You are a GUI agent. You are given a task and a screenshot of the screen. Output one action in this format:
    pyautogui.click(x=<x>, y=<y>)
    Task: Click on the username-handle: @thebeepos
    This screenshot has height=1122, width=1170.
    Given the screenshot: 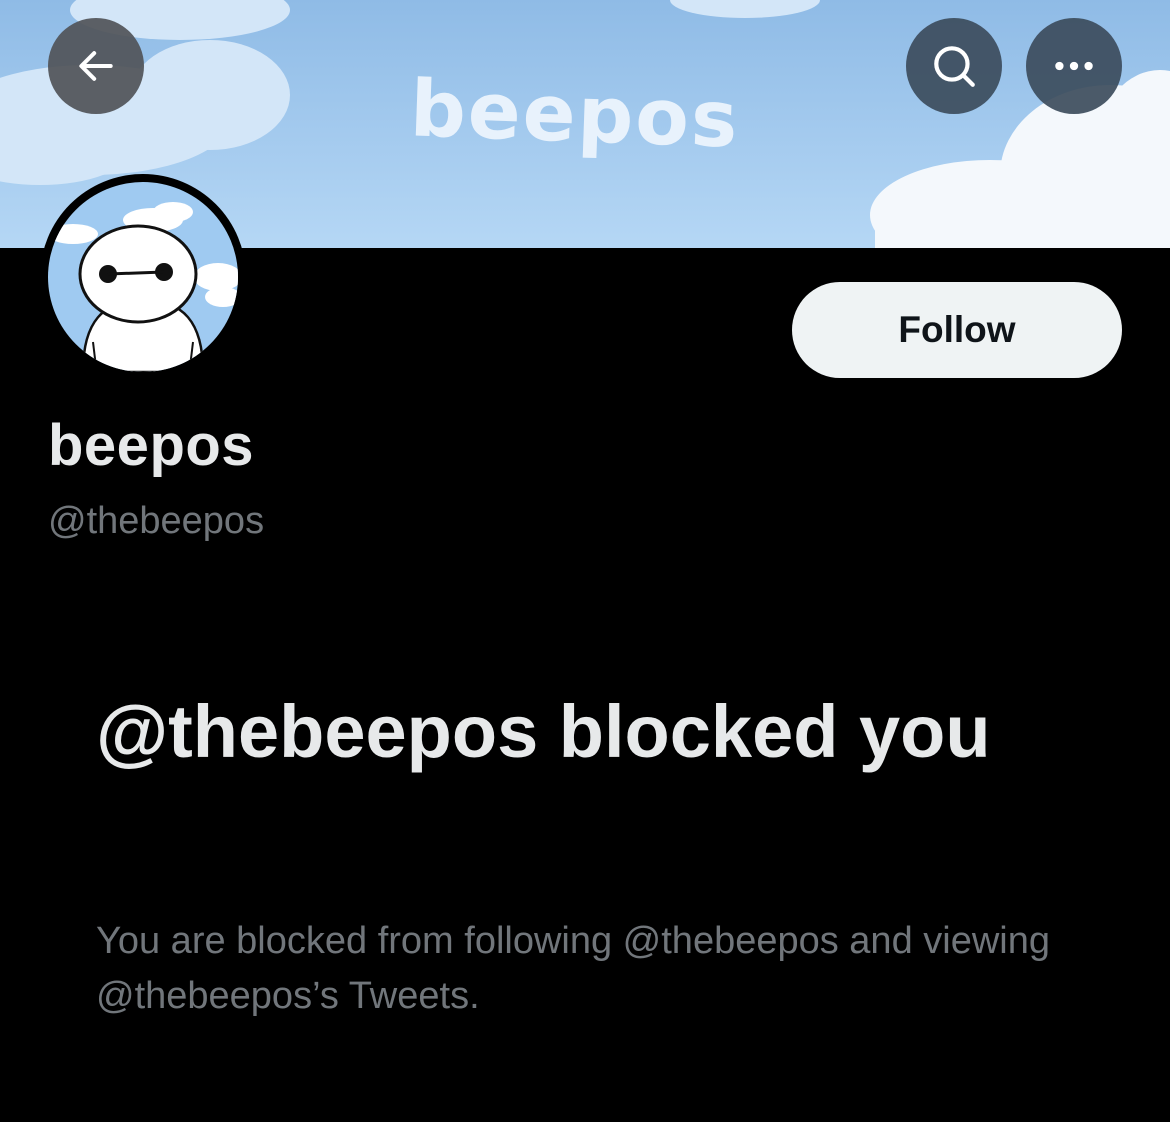 What is the action you would take?
    pyautogui.click(x=156, y=521)
    